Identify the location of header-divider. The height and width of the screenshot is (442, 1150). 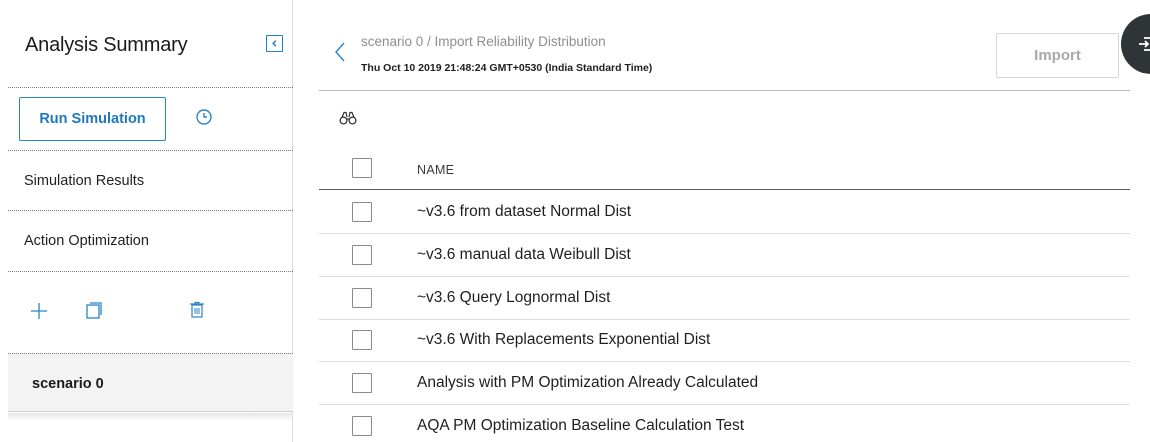
(724, 90).